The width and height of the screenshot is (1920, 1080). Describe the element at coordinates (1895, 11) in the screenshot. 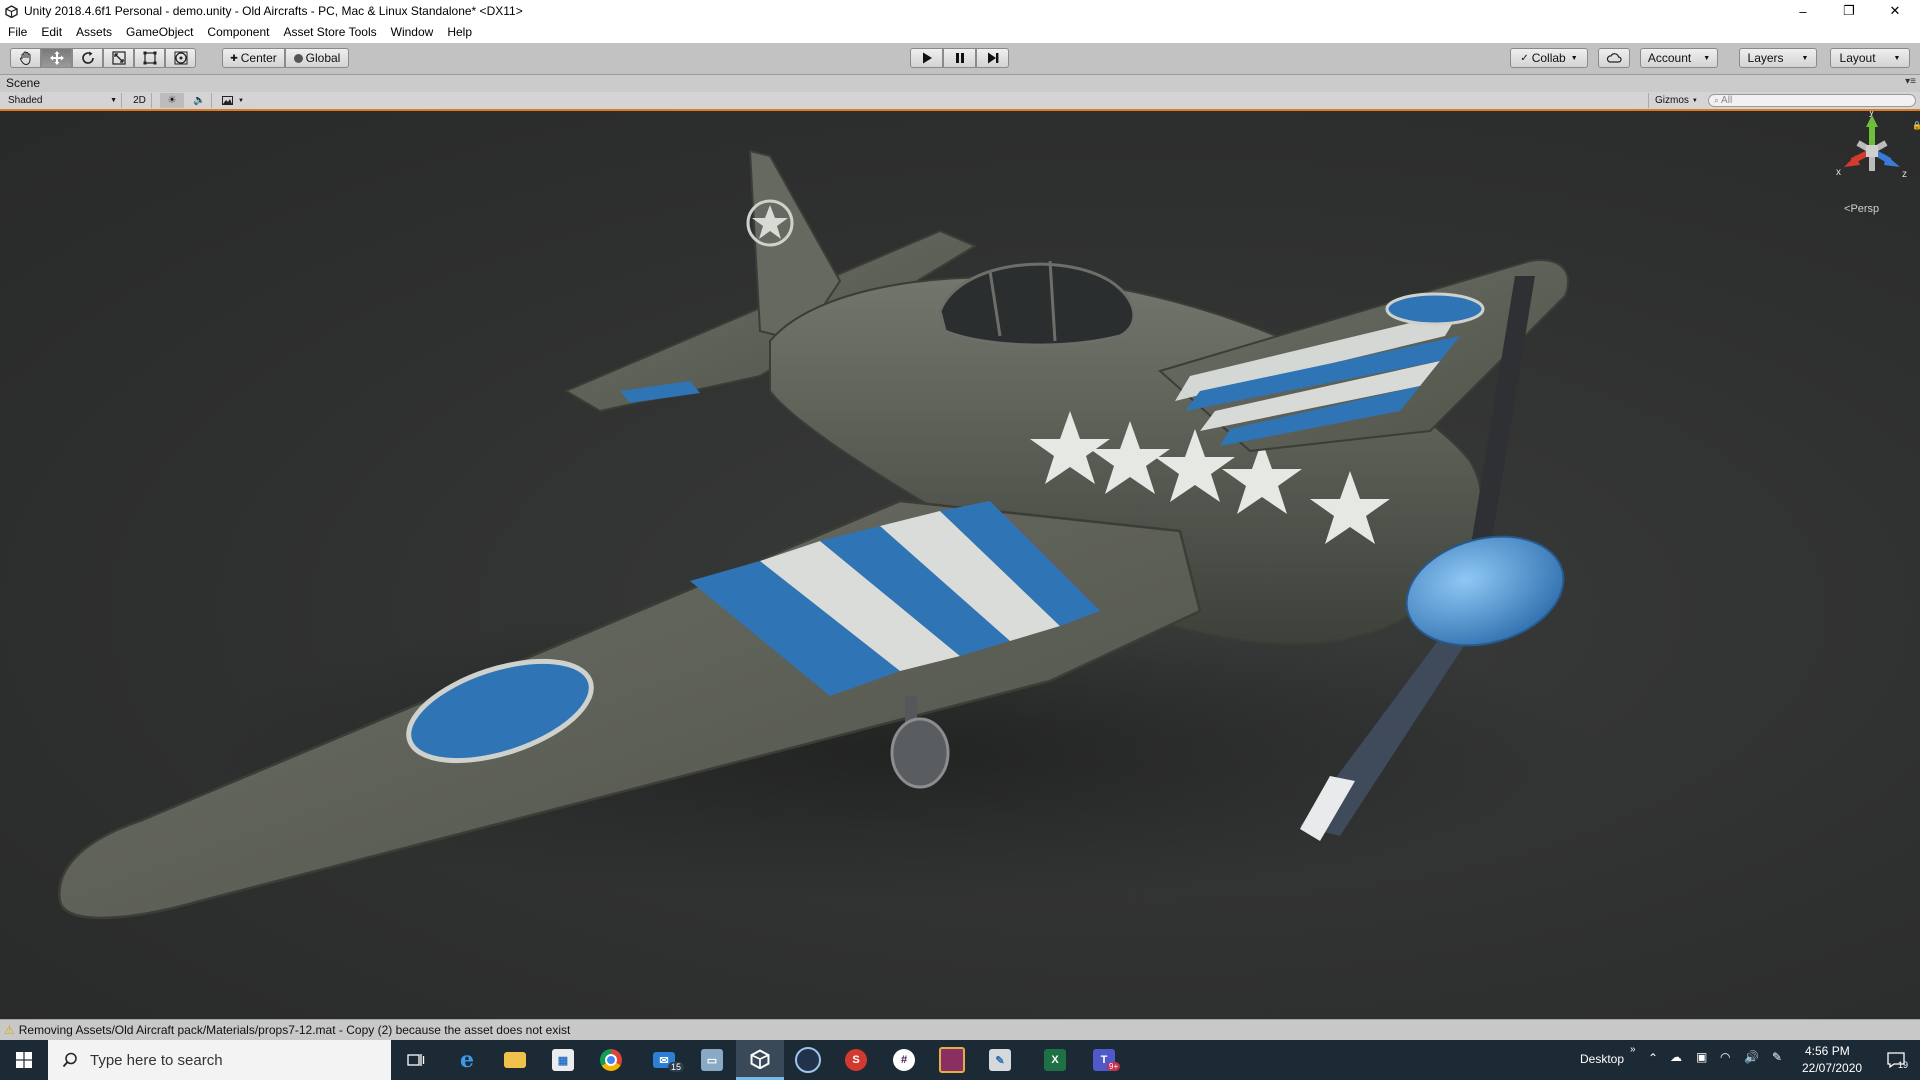

I see `close-button: ✕` at that location.